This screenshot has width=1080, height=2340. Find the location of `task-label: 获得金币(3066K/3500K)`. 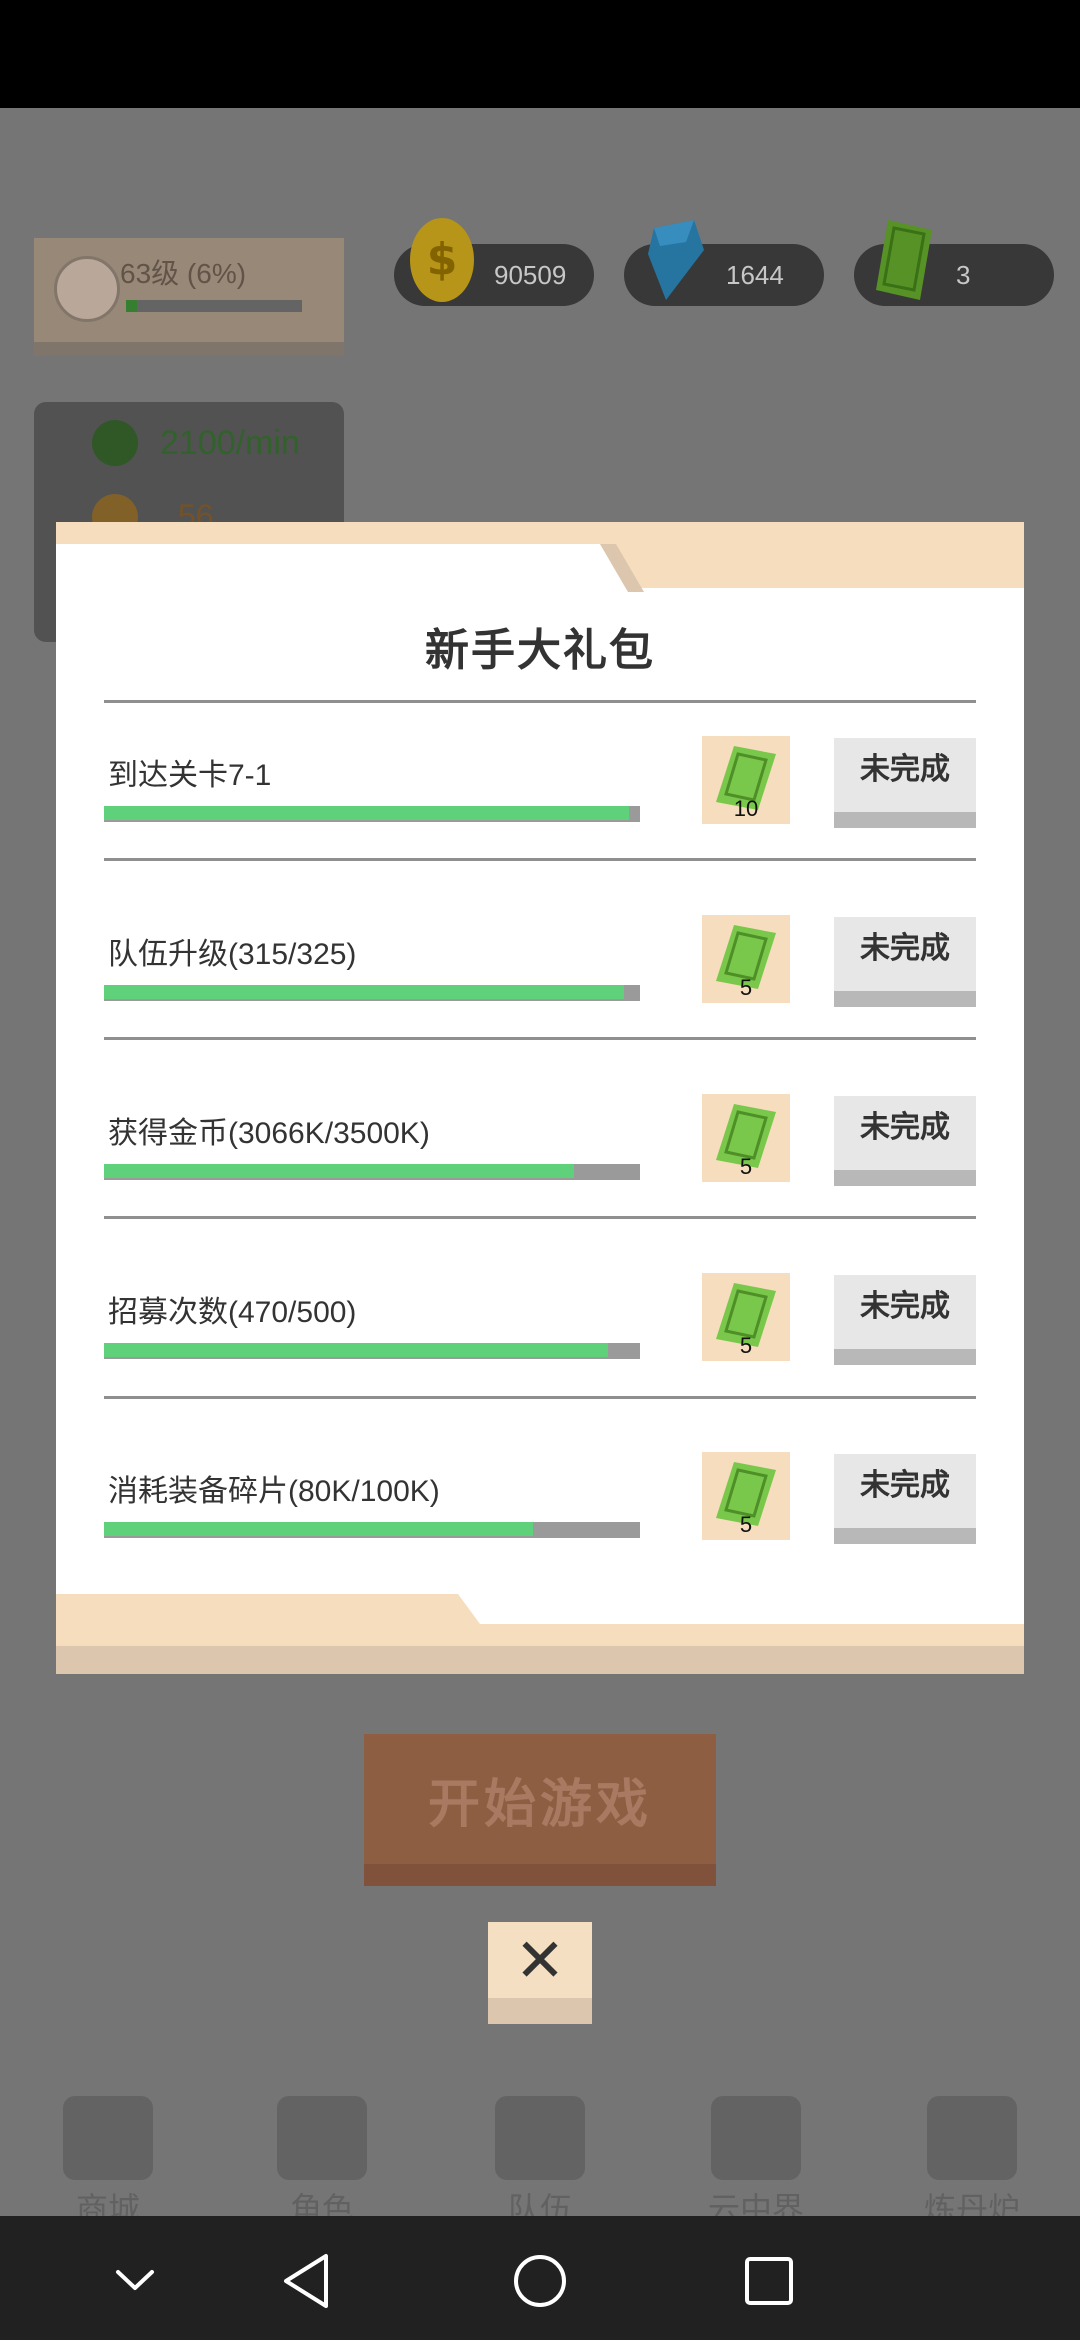

task-label: 获得金币(3066K/3500K) is located at coordinates (269, 1133).